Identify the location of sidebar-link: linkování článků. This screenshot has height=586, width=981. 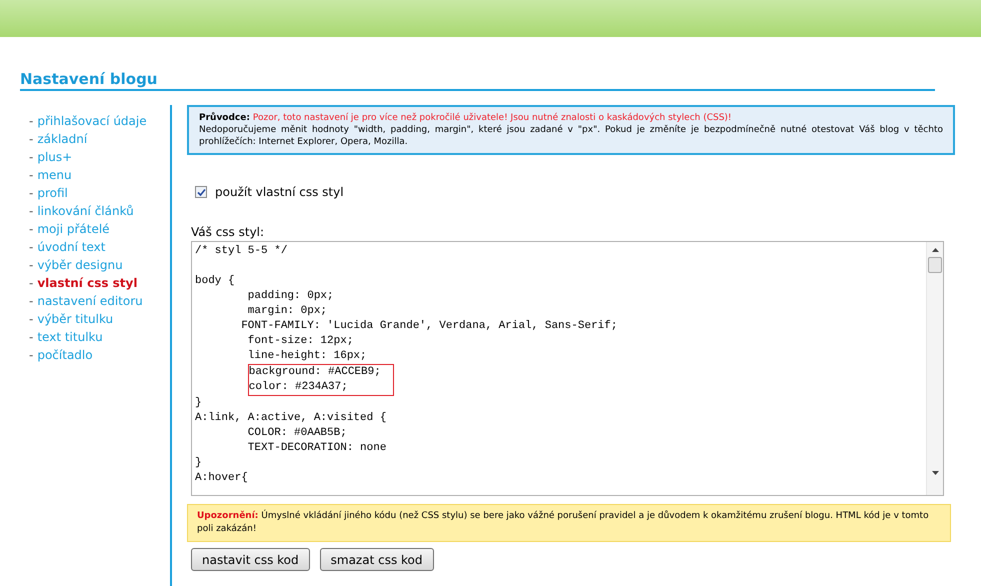
(85, 211).